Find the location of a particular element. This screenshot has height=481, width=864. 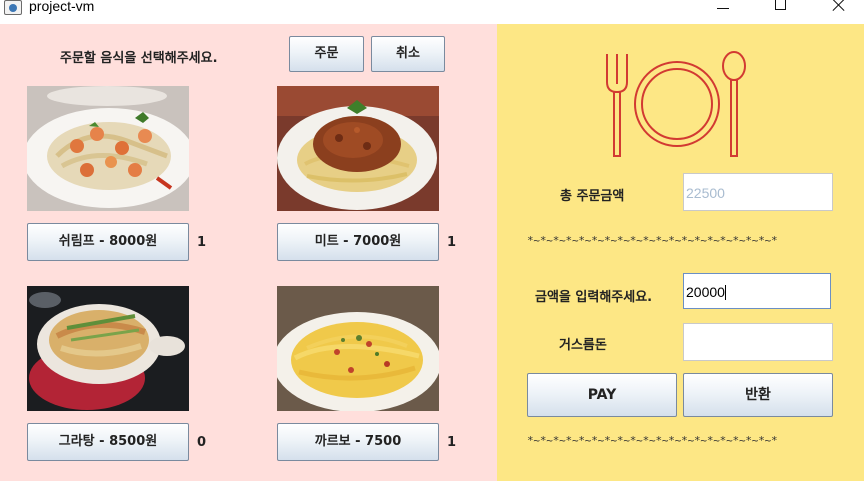

order-button: 주문 is located at coordinates (326, 54).